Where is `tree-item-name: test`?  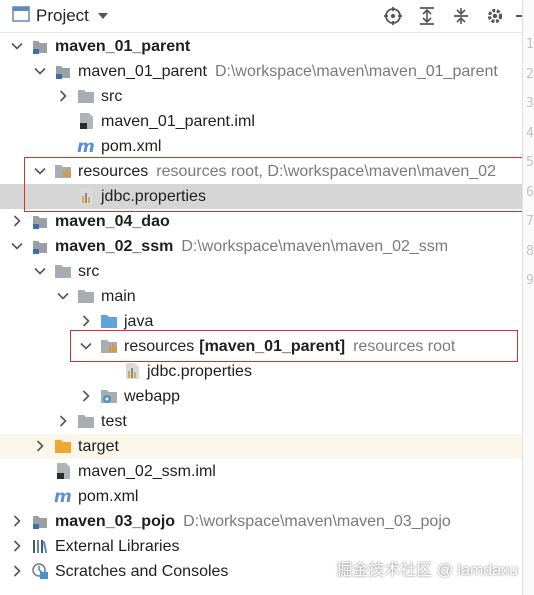 tree-item-name: test is located at coordinates (114, 421).